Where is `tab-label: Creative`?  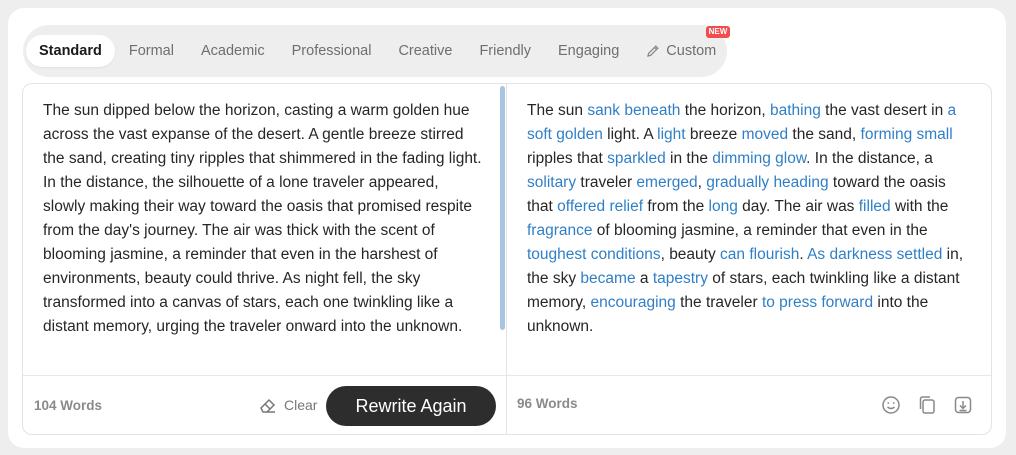 tab-label: Creative is located at coordinates (425, 51).